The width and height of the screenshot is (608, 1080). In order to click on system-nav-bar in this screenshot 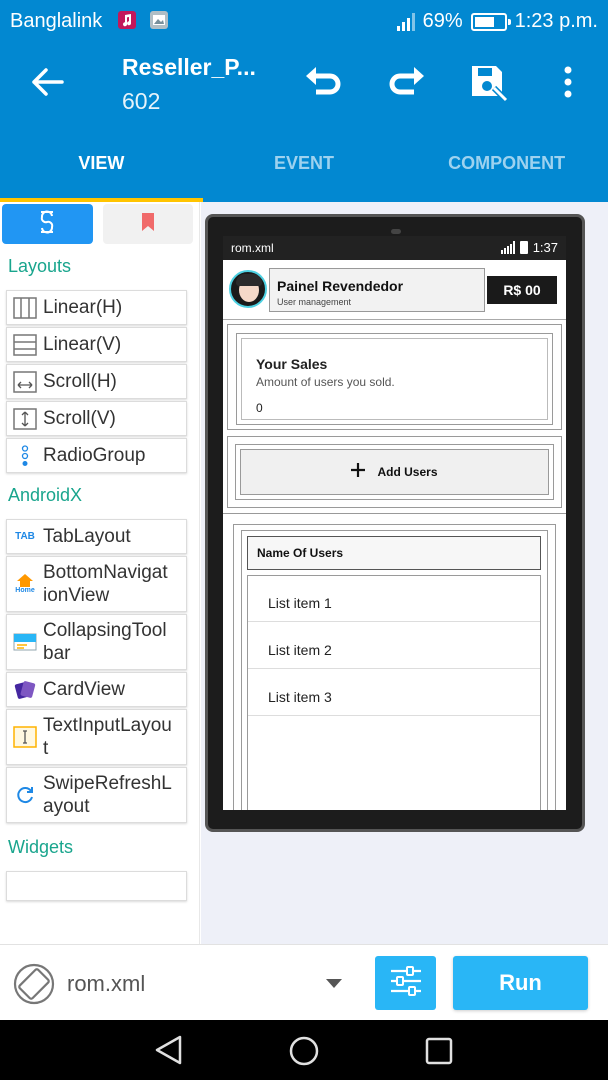, I will do `click(304, 1050)`.